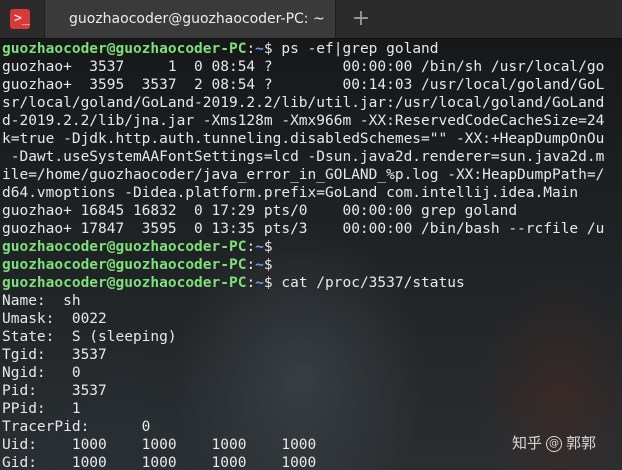 This screenshot has width=622, height=470. Describe the element at coordinates (54, 319) in the screenshot. I see `status-line: Umask: 0022` at that location.